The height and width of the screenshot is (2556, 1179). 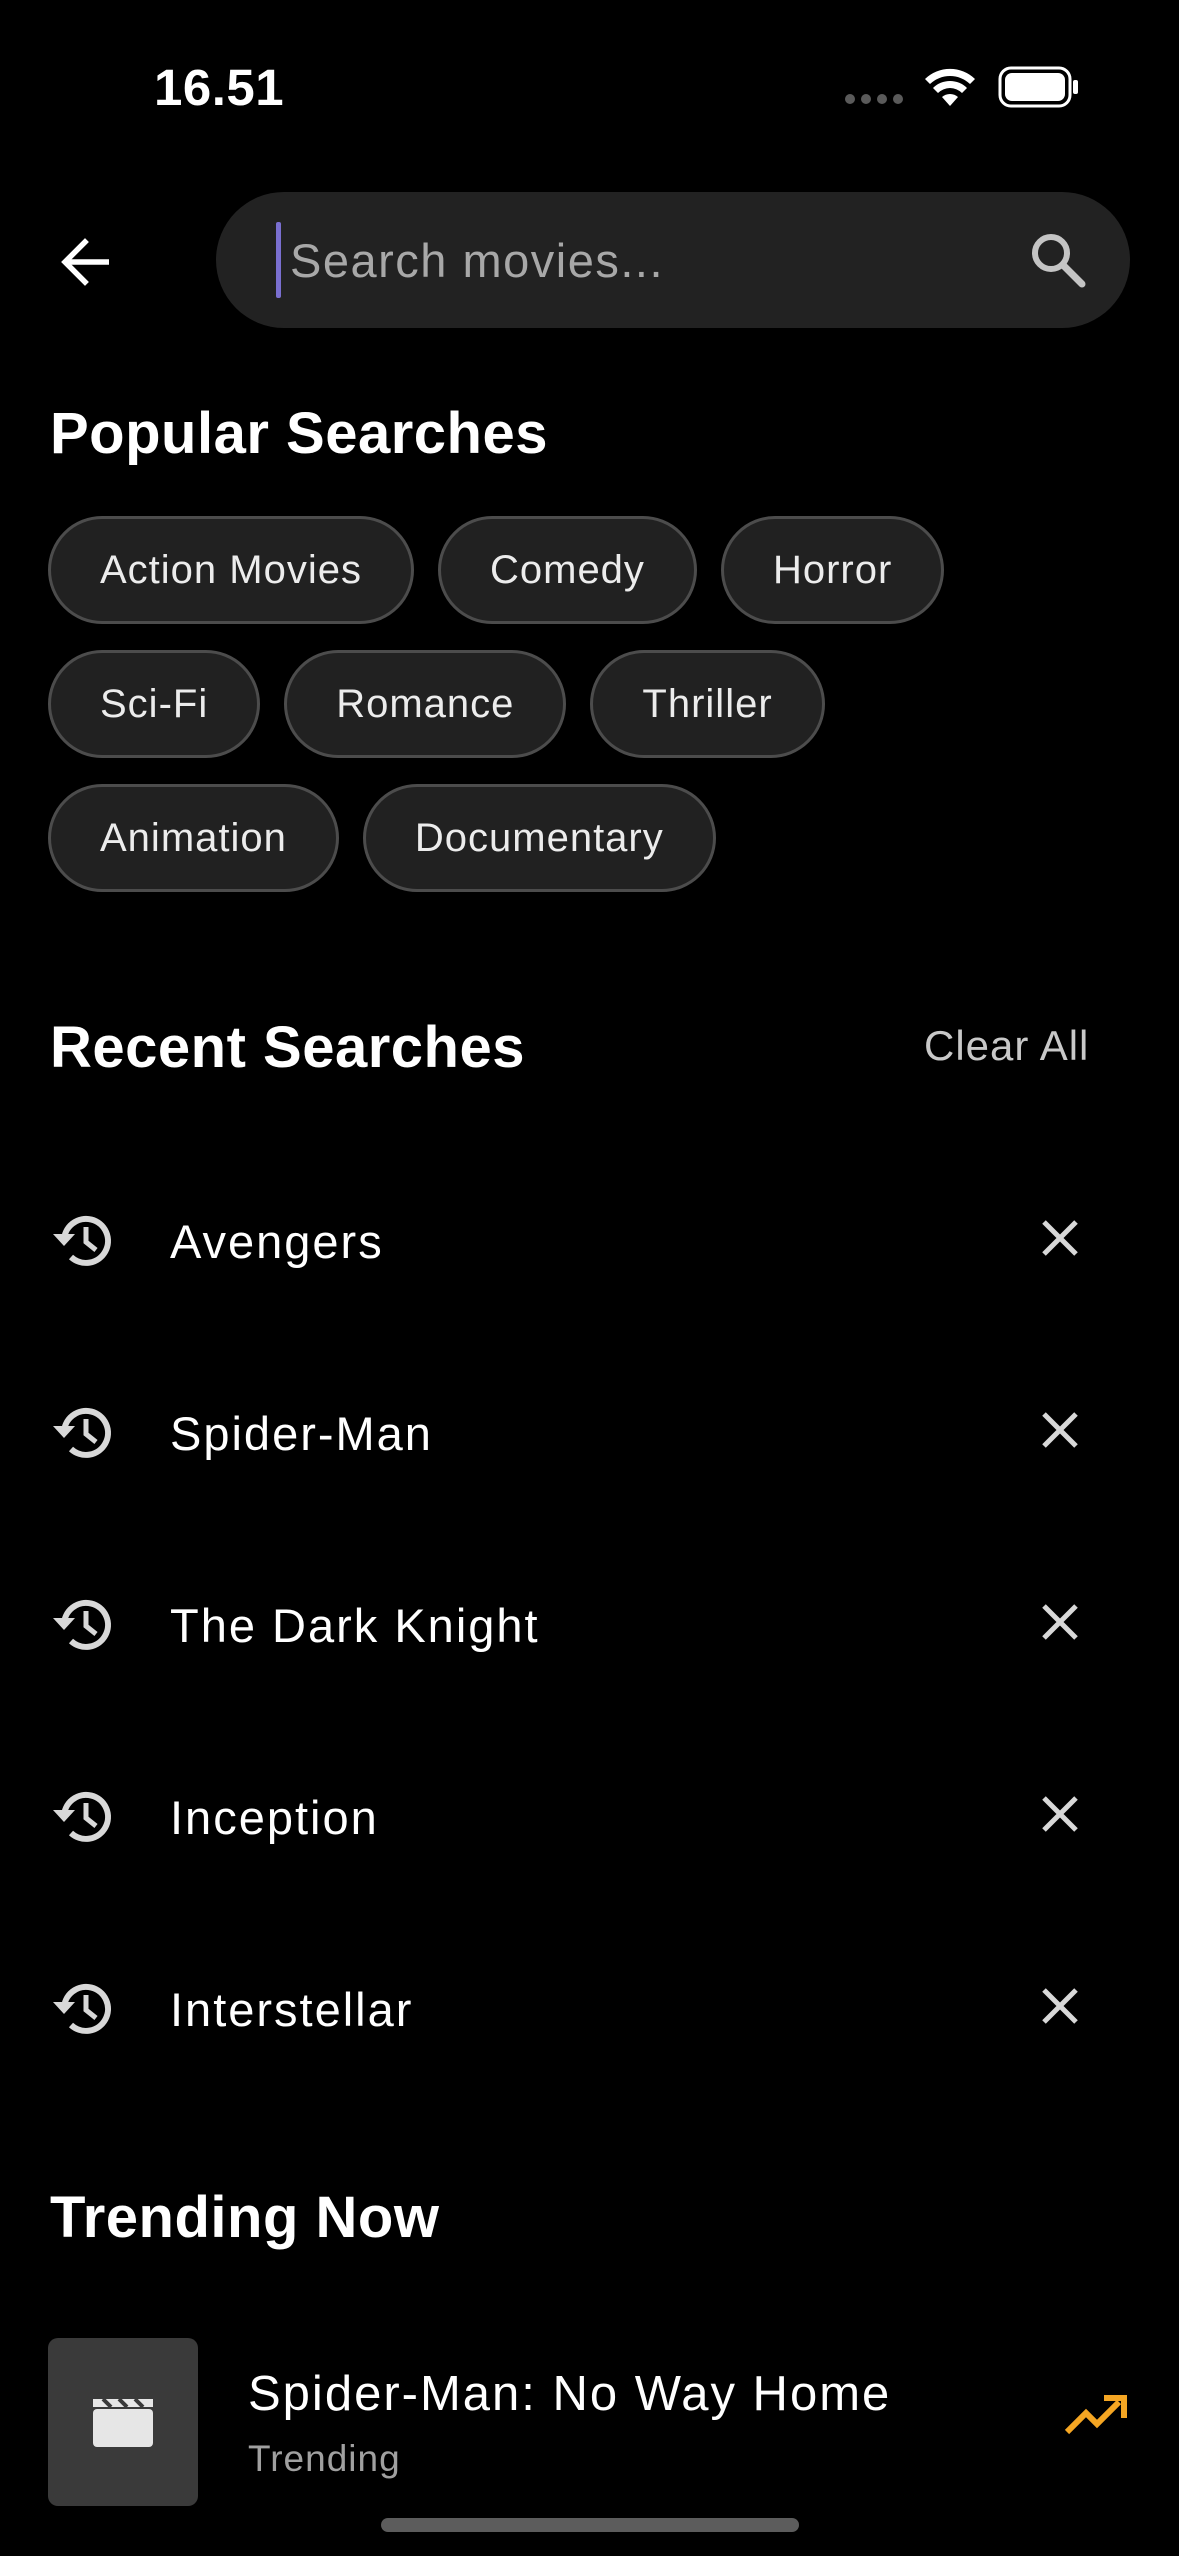 What do you see at coordinates (589, 1820) in the screenshot?
I see `recent-item-inception: Inception` at bounding box center [589, 1820].